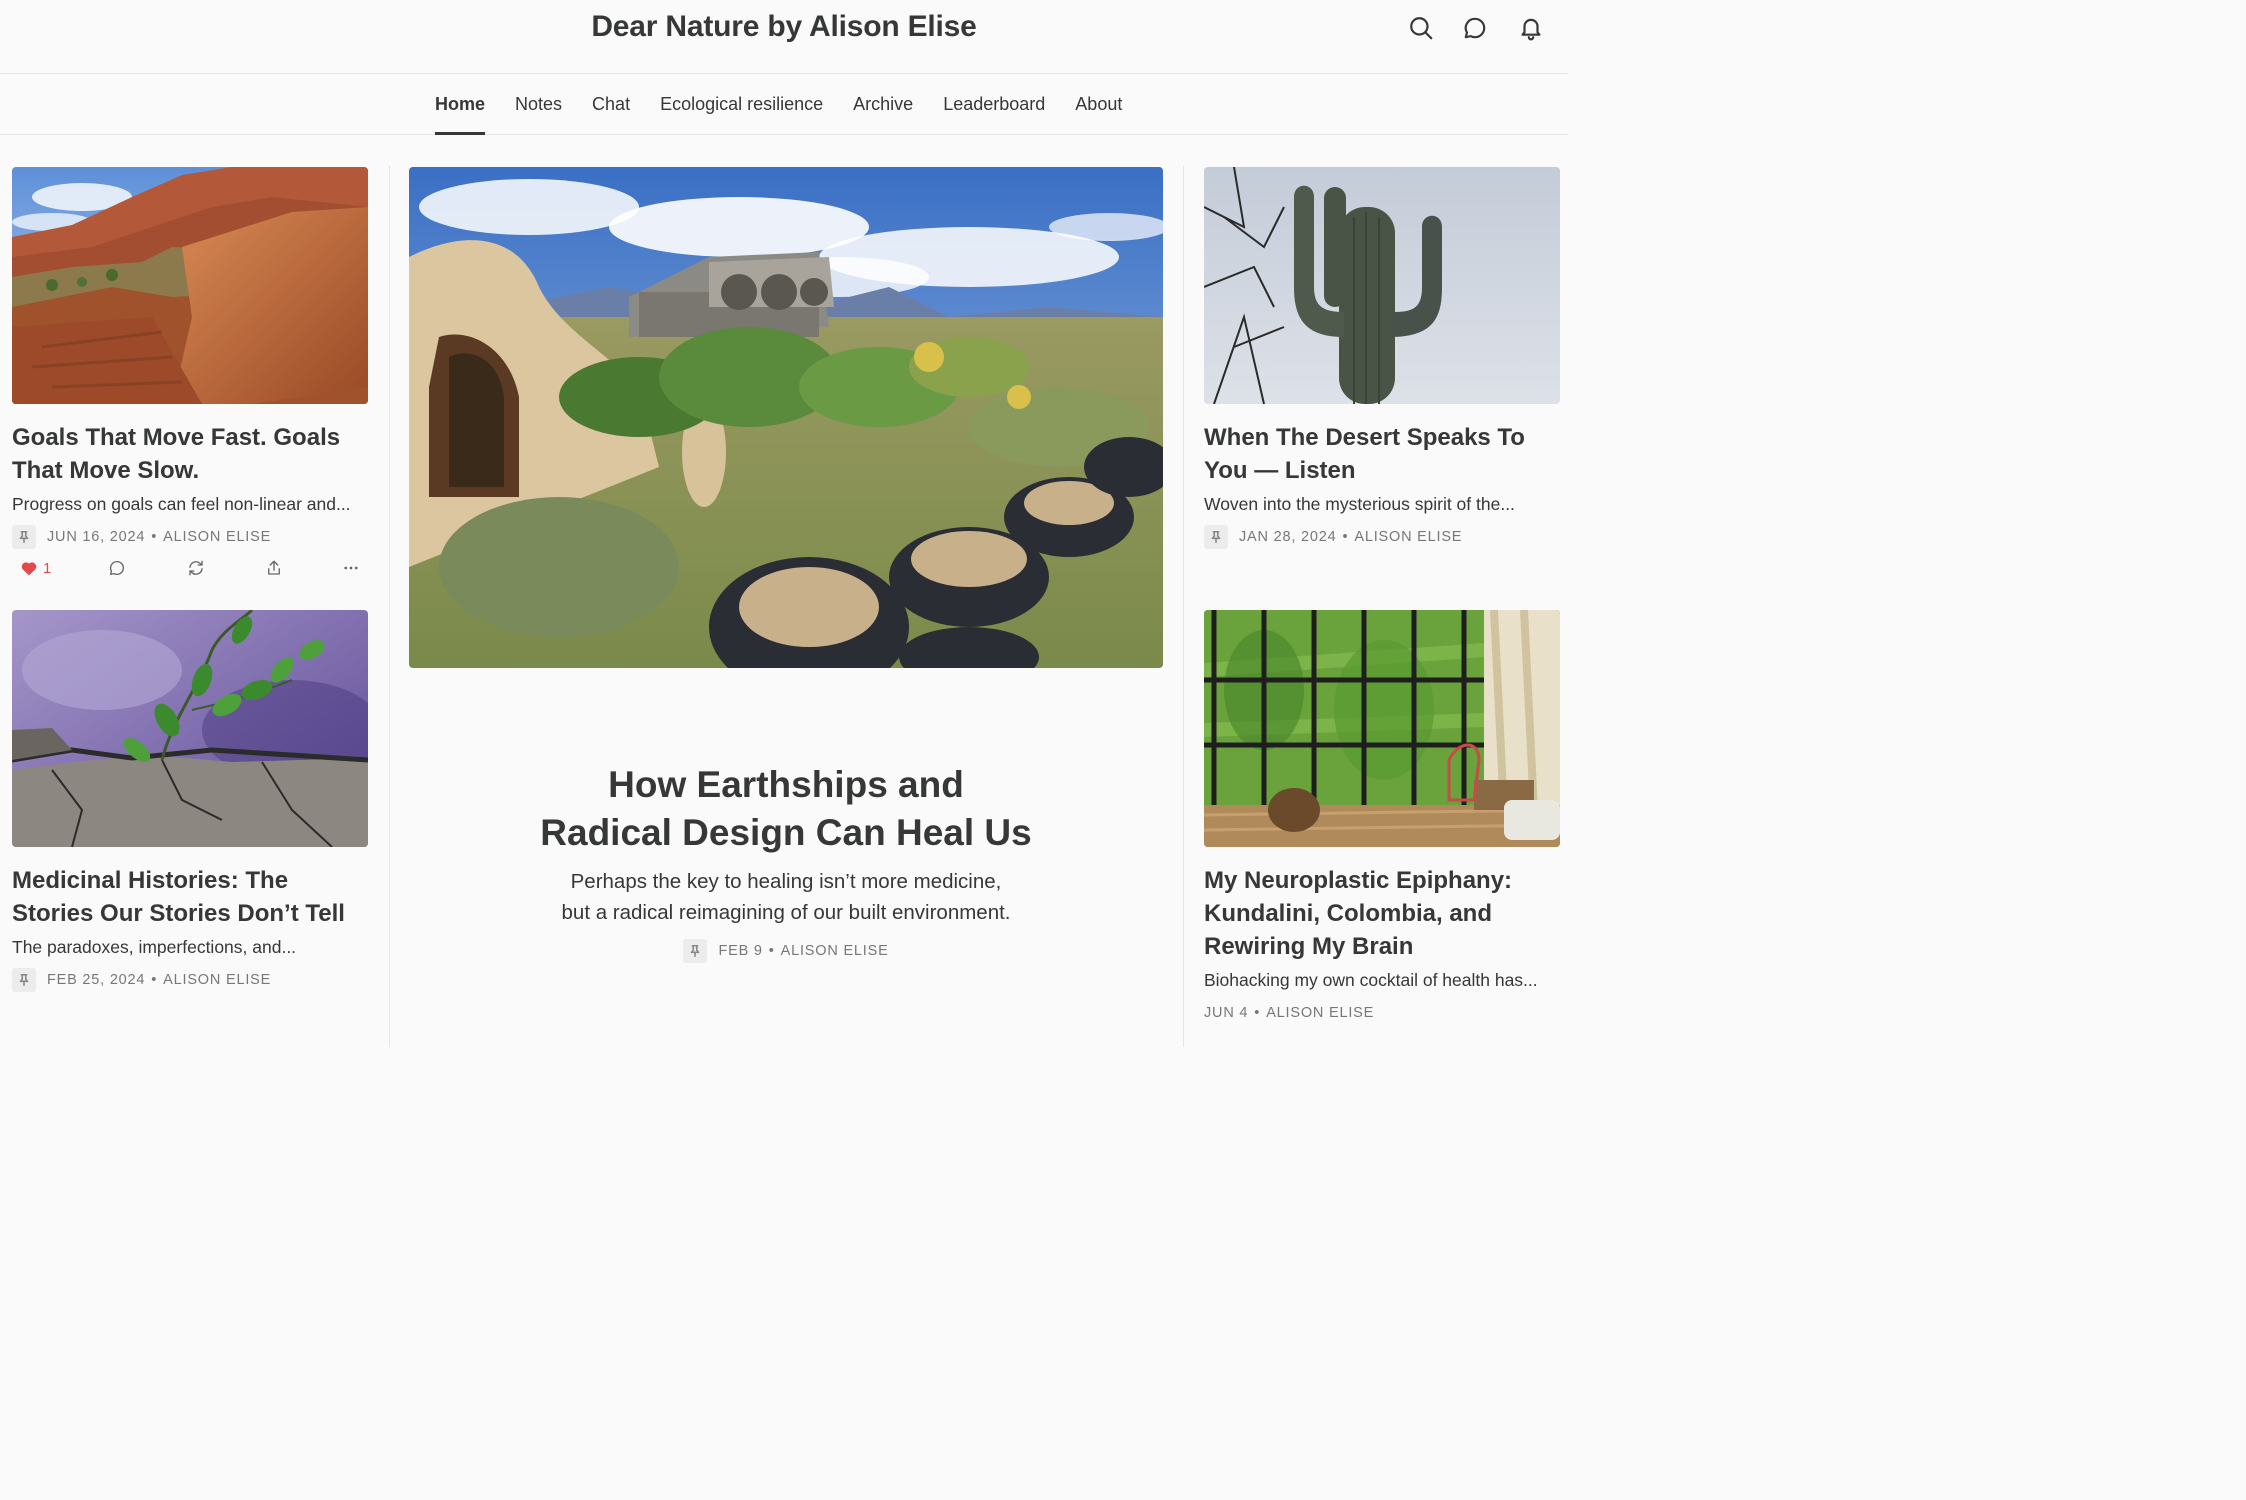  Describe the element at coordinates (1288, 537) in the screenshot. I see `post-date: JAN 28, 2024` at that location.